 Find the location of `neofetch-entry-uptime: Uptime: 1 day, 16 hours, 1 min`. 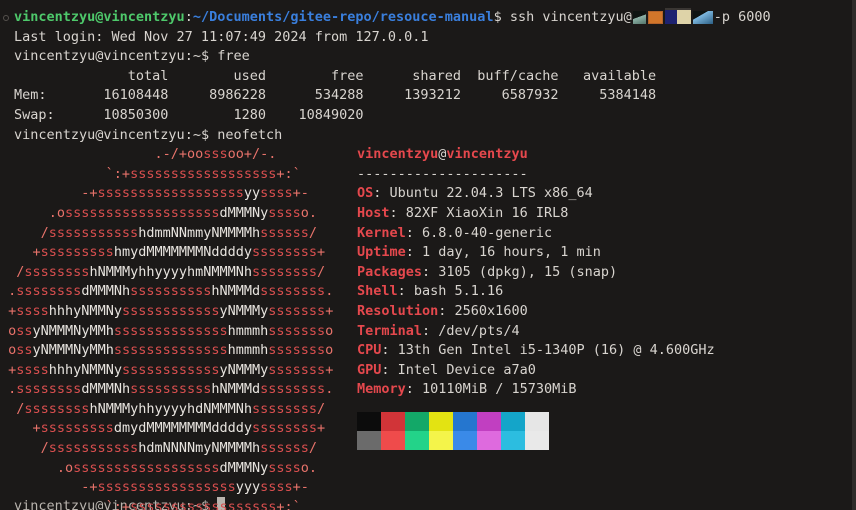

neofetch-entry-uptime: Uptime: 1 day, 16 hours, 1 min is located at coordinates (602, 253).